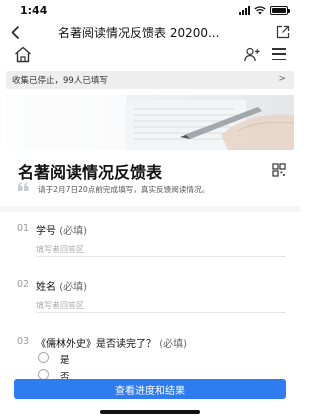  I want to click on question-title-text: 学号, so click(46, 231).